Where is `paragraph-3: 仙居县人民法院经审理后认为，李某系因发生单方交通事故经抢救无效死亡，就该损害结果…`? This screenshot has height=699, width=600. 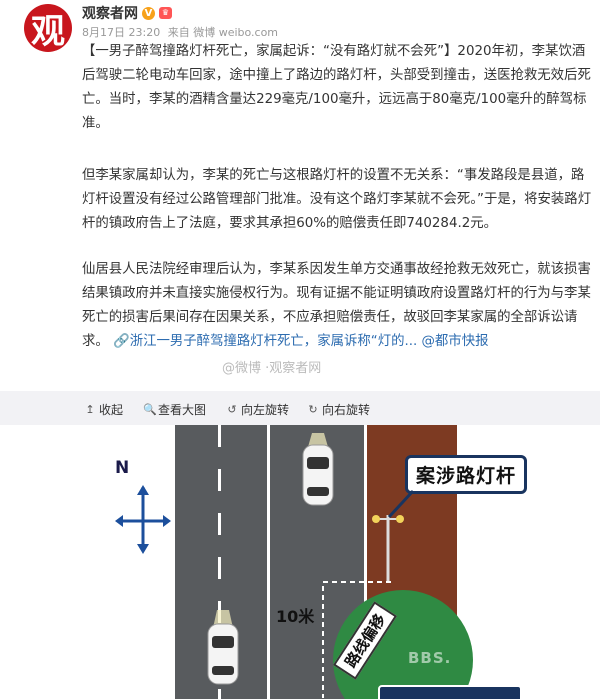 paragraph-3: 仙居县人民法院经审理后认为，李某系因发生单方交通事故经抢救无效死亡，就该损害结果… is located at coordinates (337, 306).